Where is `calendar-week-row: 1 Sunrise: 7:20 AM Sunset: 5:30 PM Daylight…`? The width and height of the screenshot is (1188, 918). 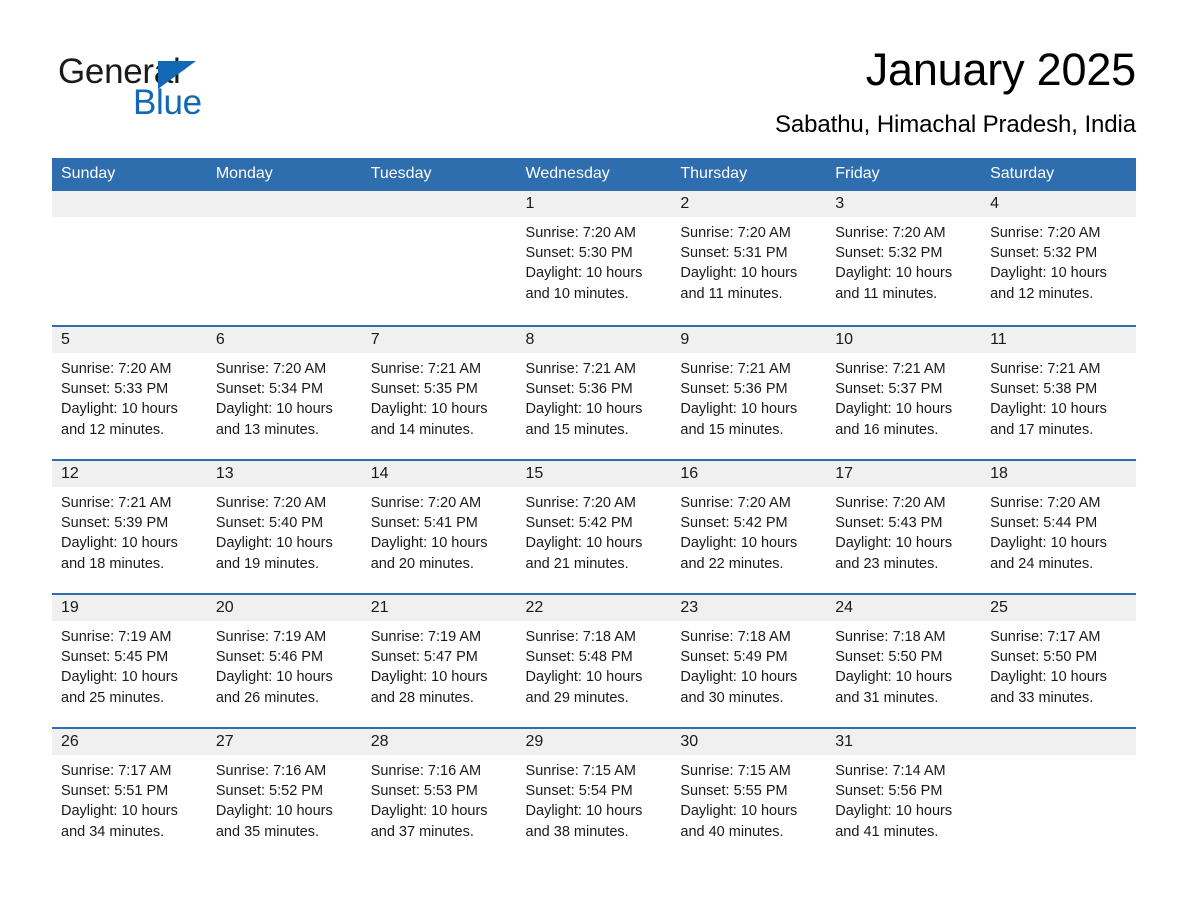
calendar-week-row: 1 Sunrise: 7:20 AM Sunset: 5:30 PM Daylight… is located at coordinates (594, 258).